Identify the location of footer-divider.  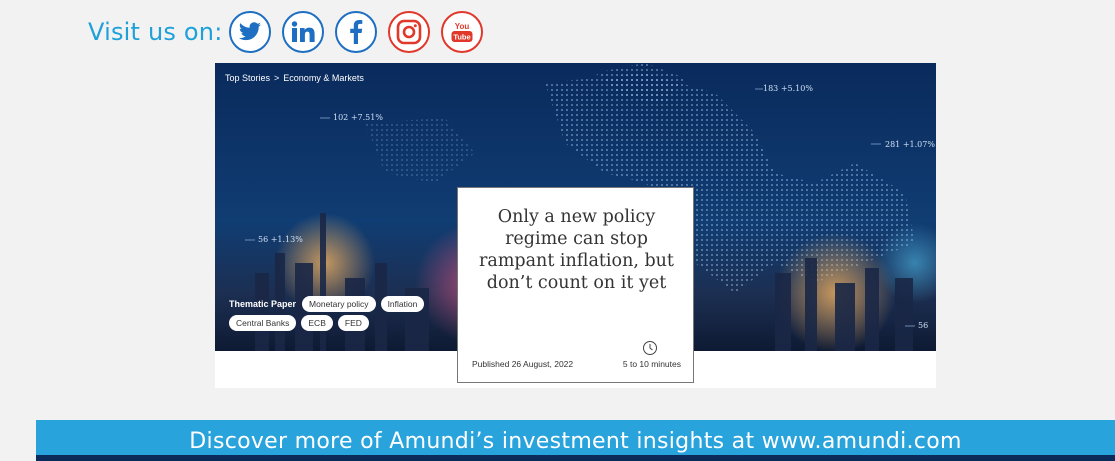
(575, 458).